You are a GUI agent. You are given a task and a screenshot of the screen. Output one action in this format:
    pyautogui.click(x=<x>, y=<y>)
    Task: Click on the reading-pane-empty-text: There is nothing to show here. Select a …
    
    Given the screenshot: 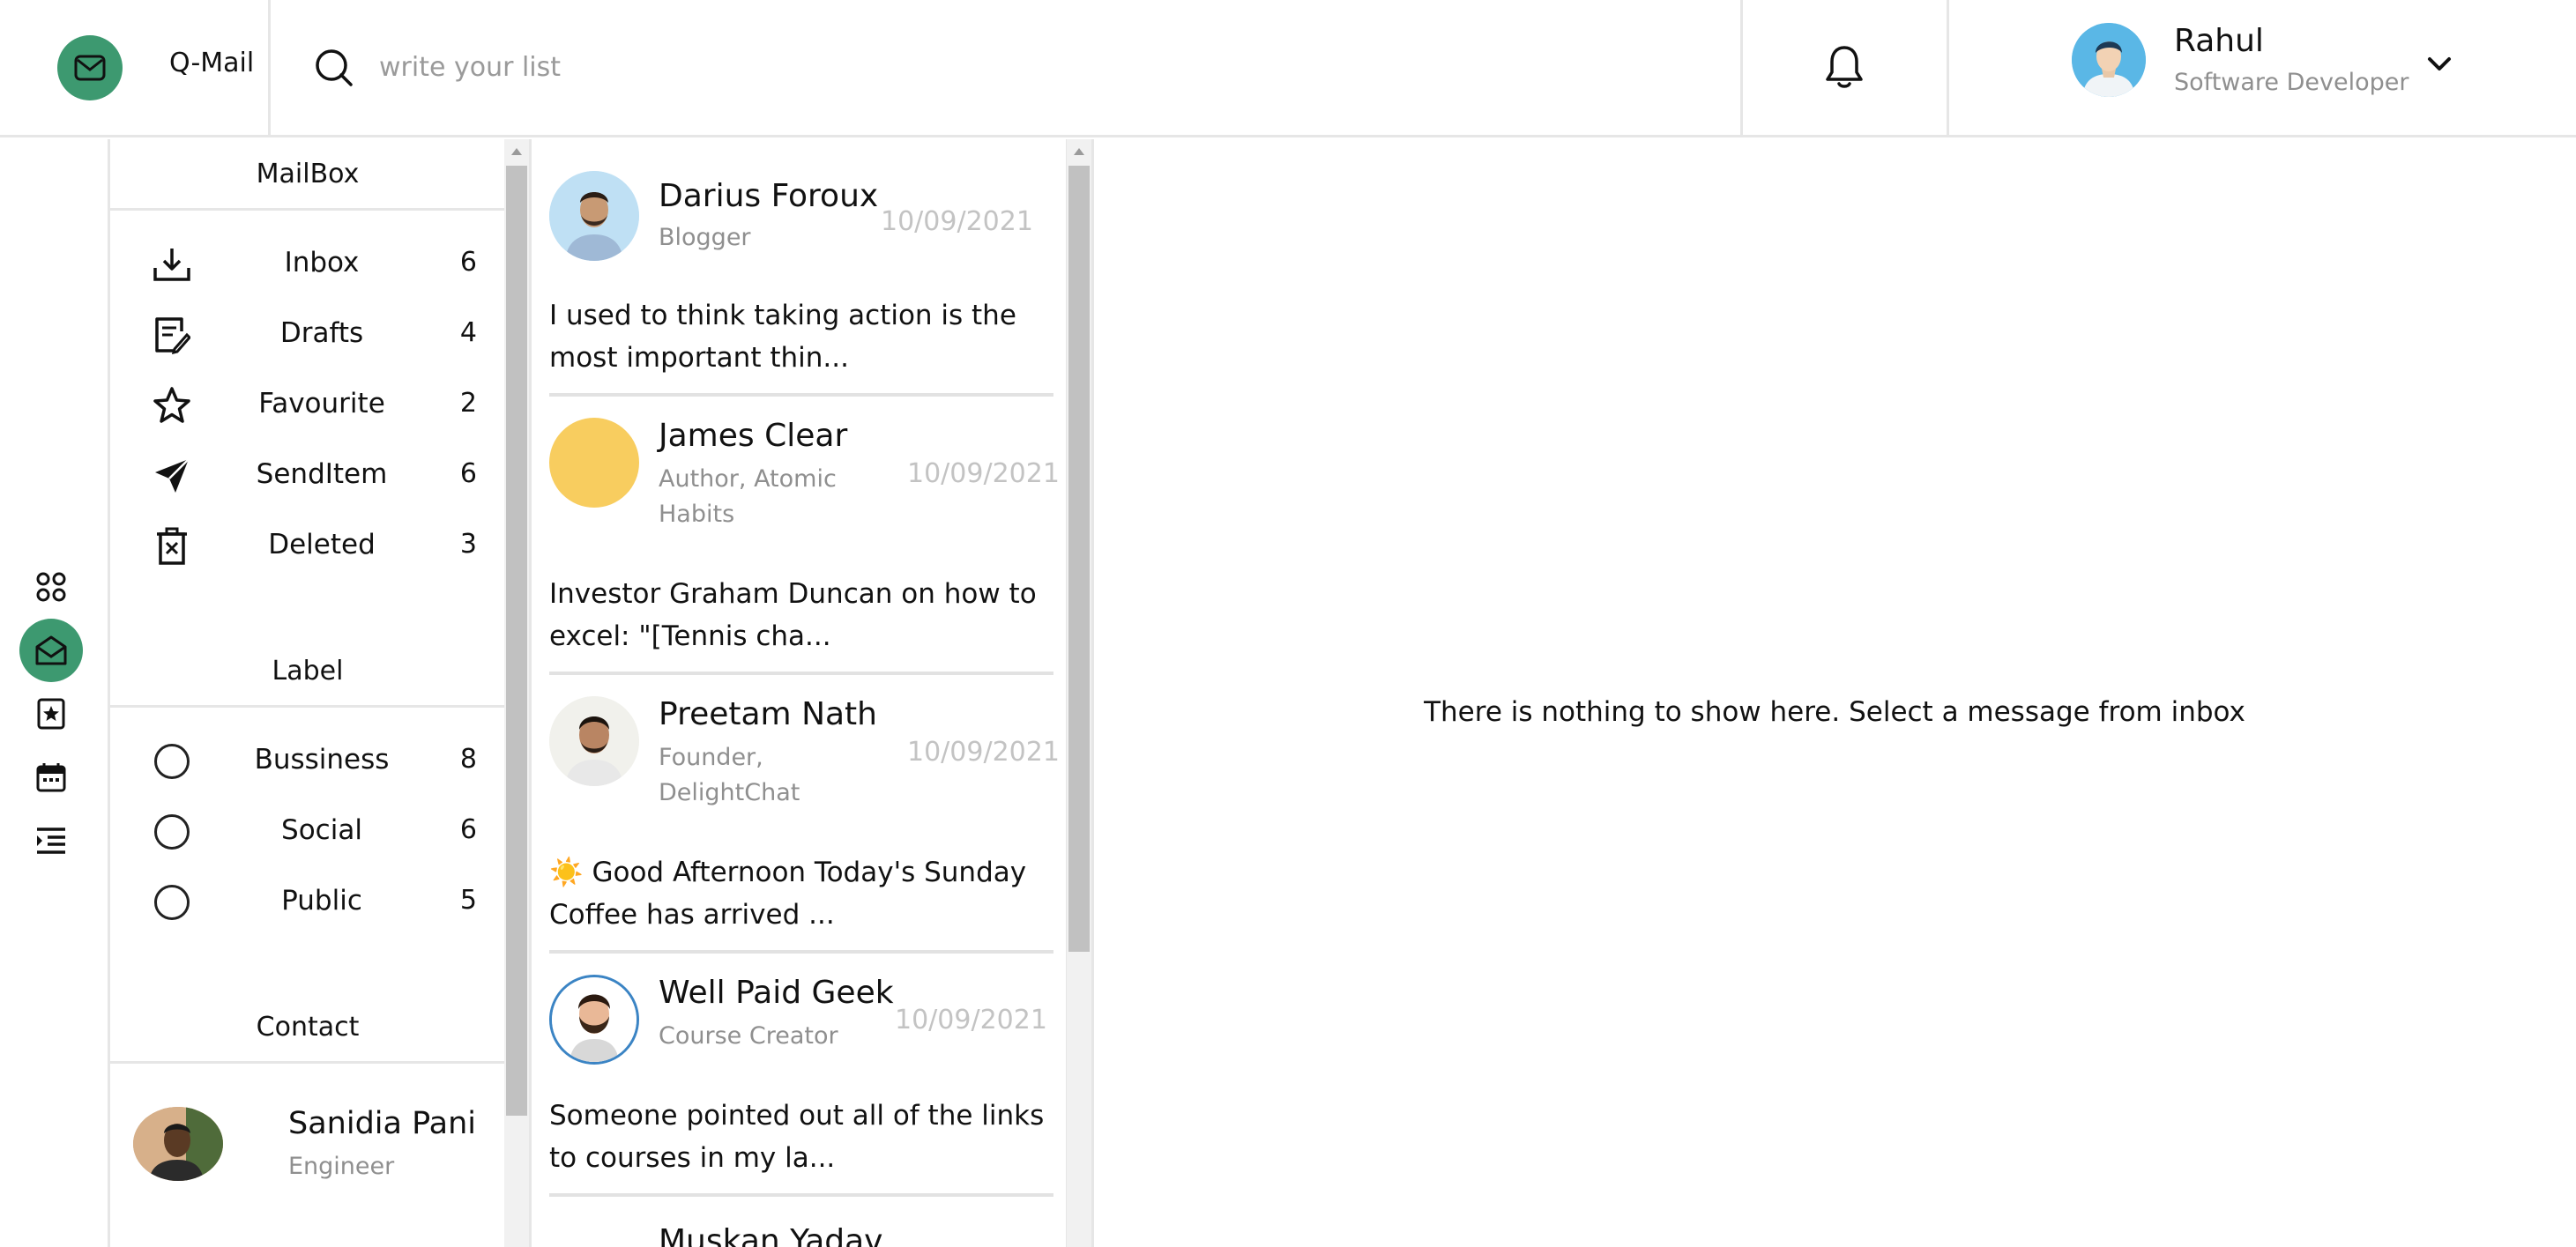 What is the action you would take?
    pyautogui.click(x=1835, y=712)
    